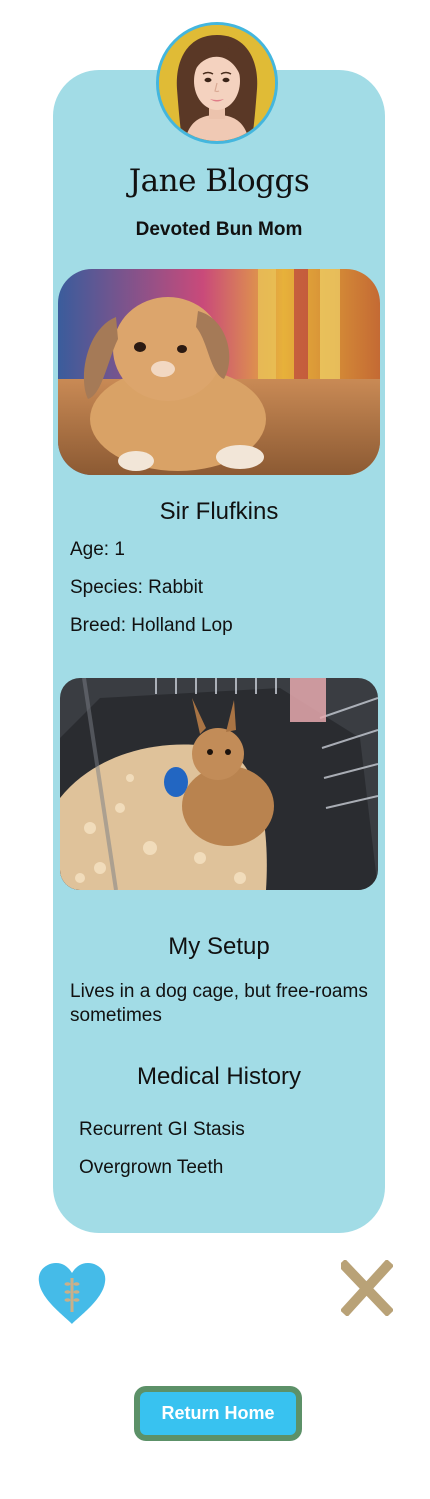 Image resolution: width=430 pixels, height=1499 pixels. I want to click on pet-photo, so click(219, 372).